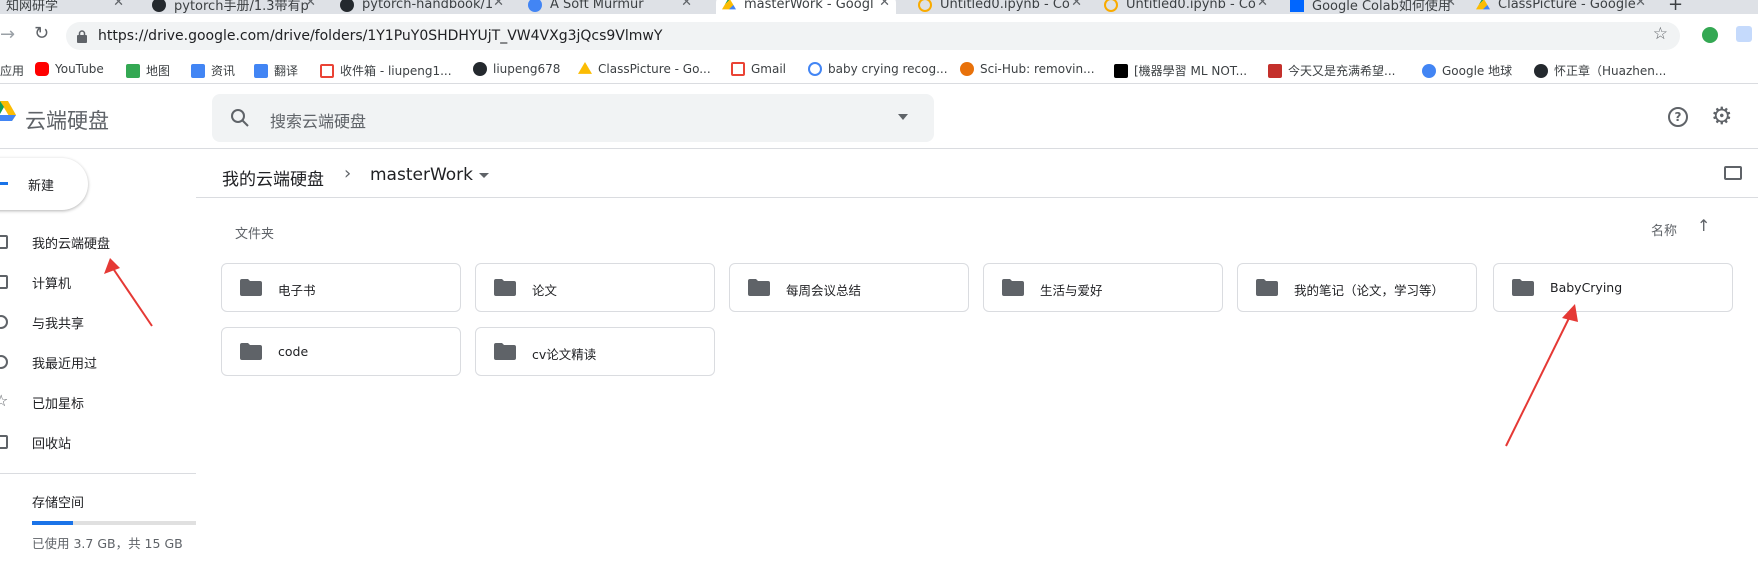  What do you see at coordinates (1186, 7) in the screenshot?
I see `tab-colab-2: Untitled0.ipynb - Co ✕` at bounding box center [1186, 7].